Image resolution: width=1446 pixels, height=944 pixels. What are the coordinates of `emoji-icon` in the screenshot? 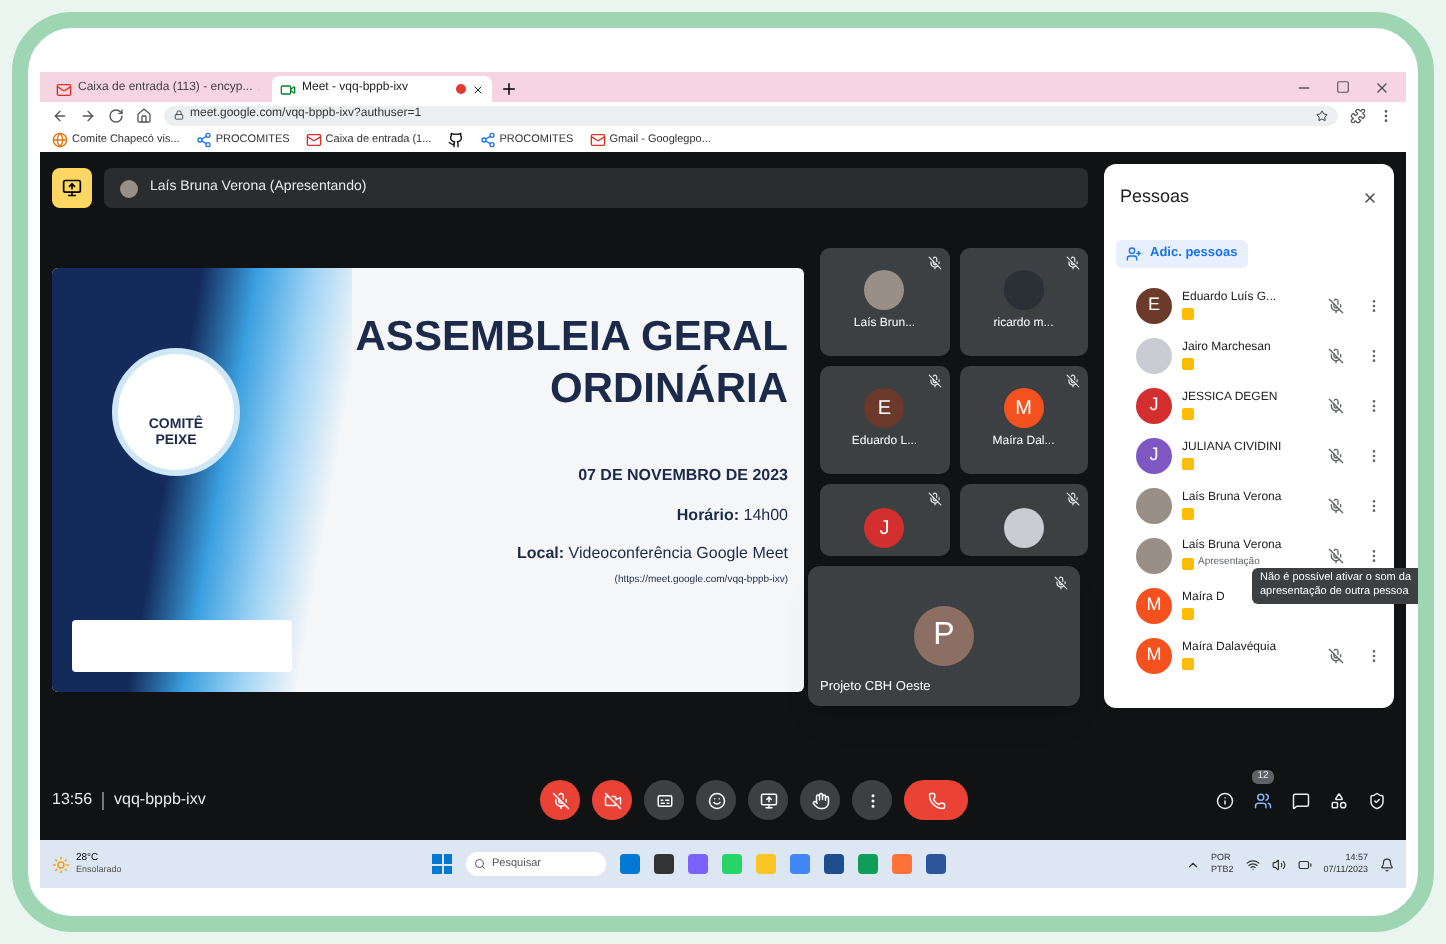 It's located at (716, 800).